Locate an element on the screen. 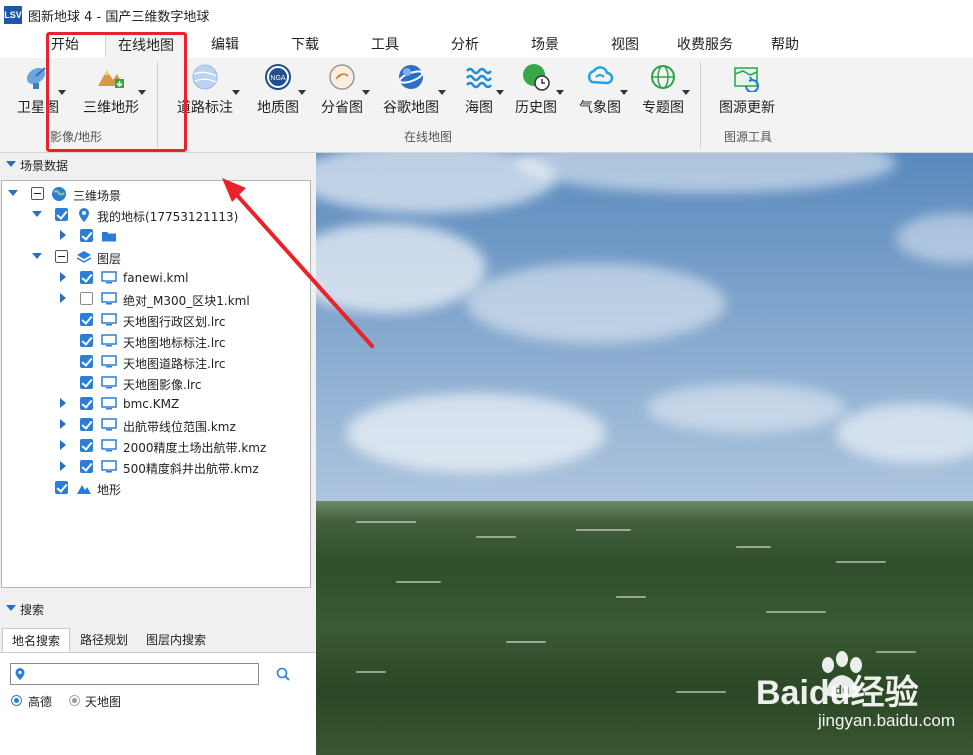  tab-help: 帮助 is located at coordinates (785, 45).